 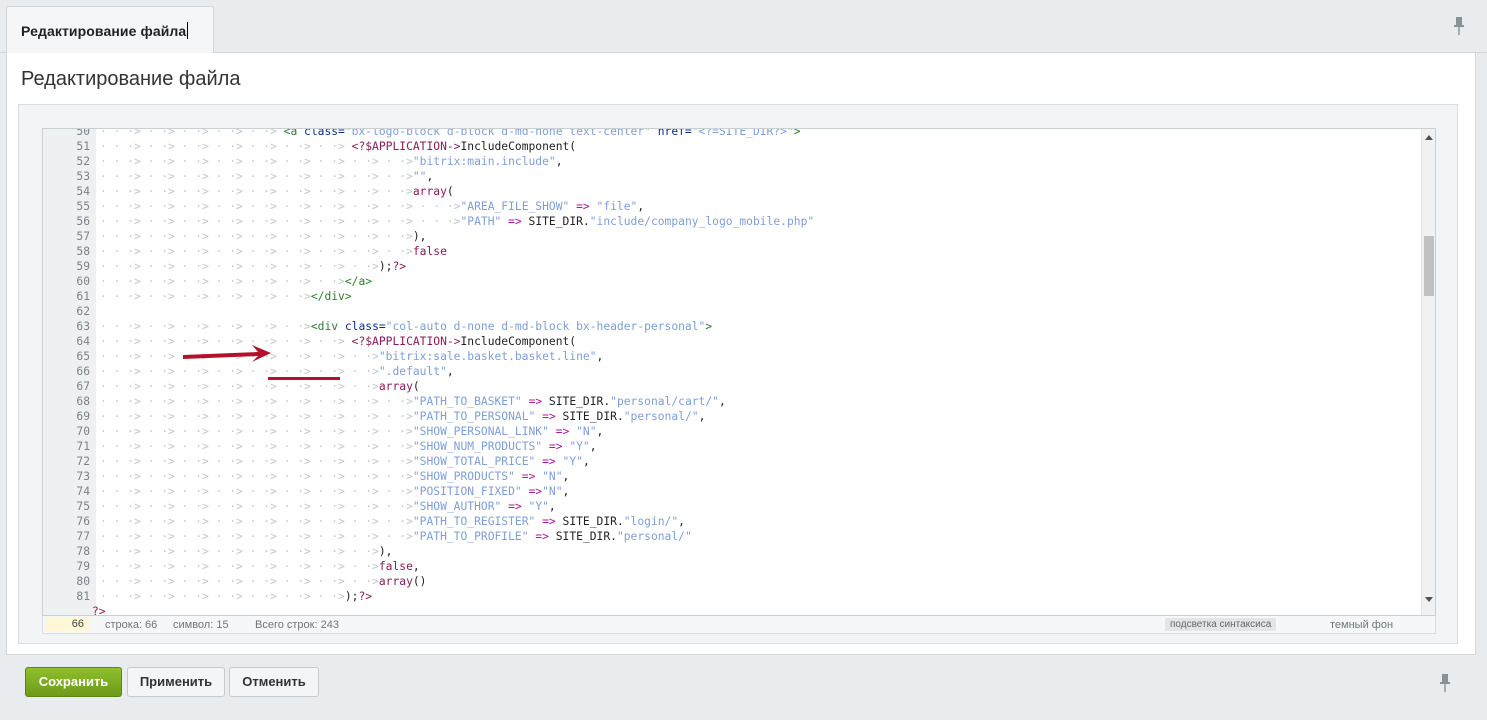 What do you see at coordinates (1428, 372) in the screenshot?
I see `editor-scrollbar` at bounding box center [1428, 372].